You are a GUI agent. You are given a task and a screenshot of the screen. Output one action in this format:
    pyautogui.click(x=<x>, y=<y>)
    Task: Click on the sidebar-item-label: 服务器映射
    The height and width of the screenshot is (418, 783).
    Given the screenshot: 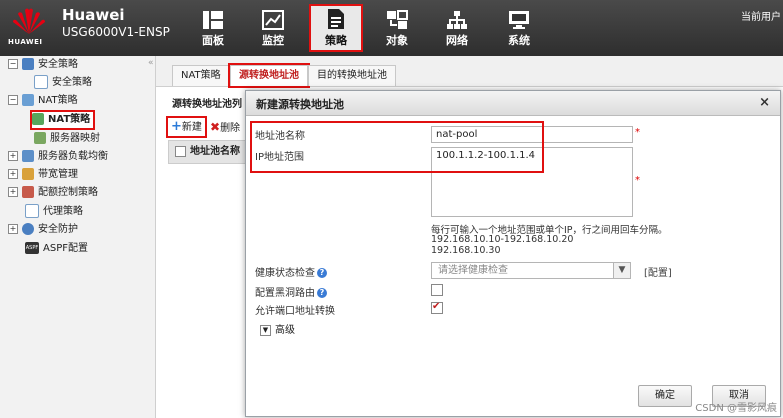 What is the action you would take?
    pyautogui.click(x=75, y=138)
    